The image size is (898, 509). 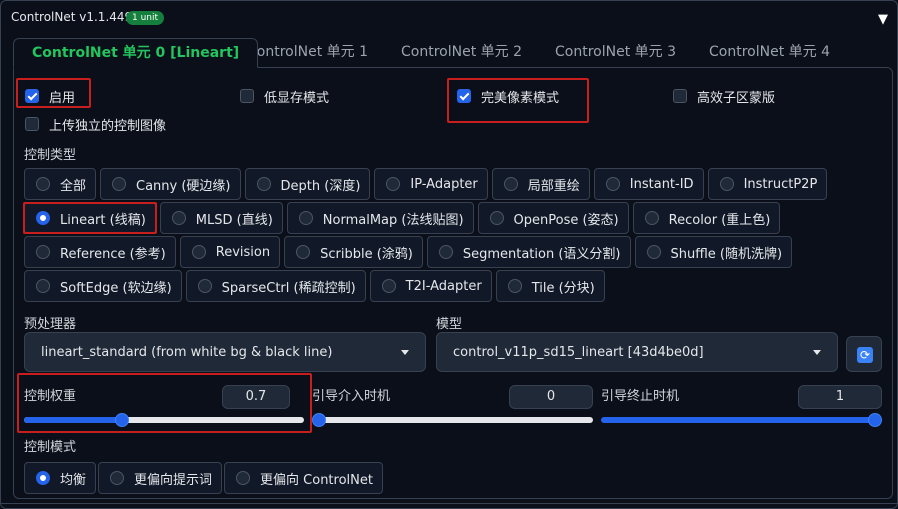 I want to click on option-label: SoftEdge (软边缘), so click(x=116, y=288).